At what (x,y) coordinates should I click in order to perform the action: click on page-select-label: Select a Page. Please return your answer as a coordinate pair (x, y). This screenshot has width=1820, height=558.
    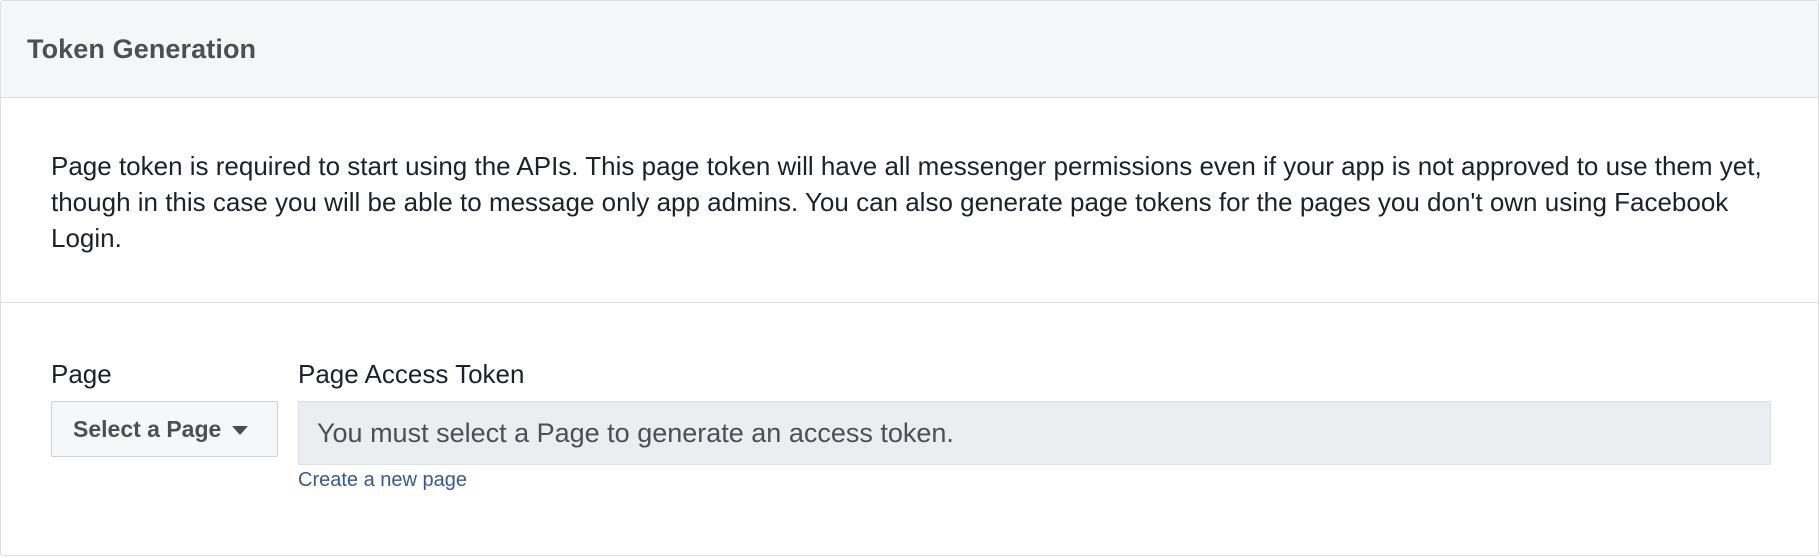
    Looking at the image, I should click on (147, 428).